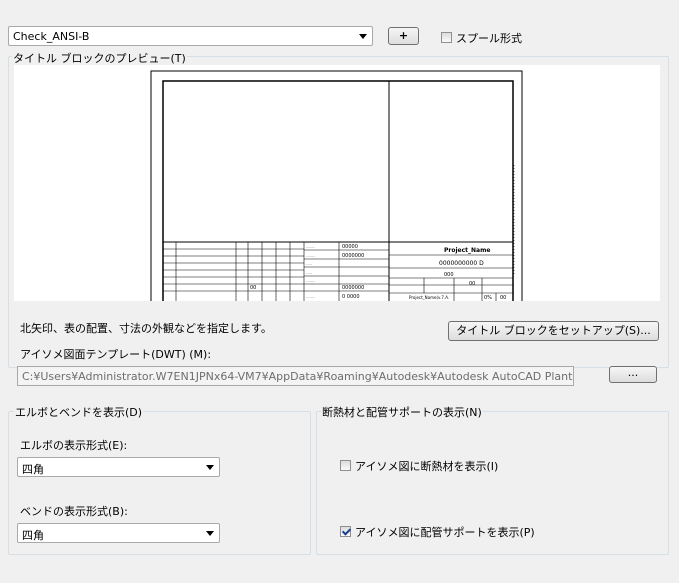 This screenshot has width=679, height=583. Describe the element at coordinates (461, 263) in the screenshot. I see `preview-drawing-number: 0000000000 D` at that location.